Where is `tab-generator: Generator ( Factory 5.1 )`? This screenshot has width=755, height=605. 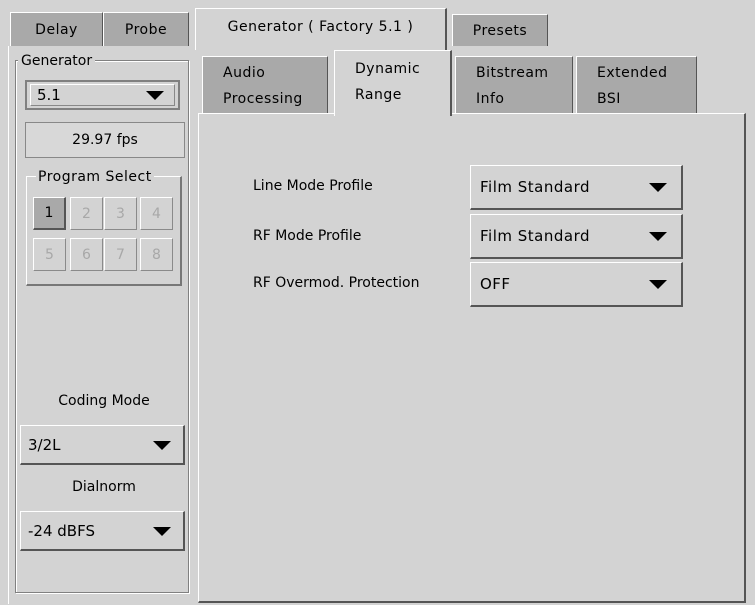 tab-generator: Generator ( Factory 5.1 ) is located at coordinates (321, 29).